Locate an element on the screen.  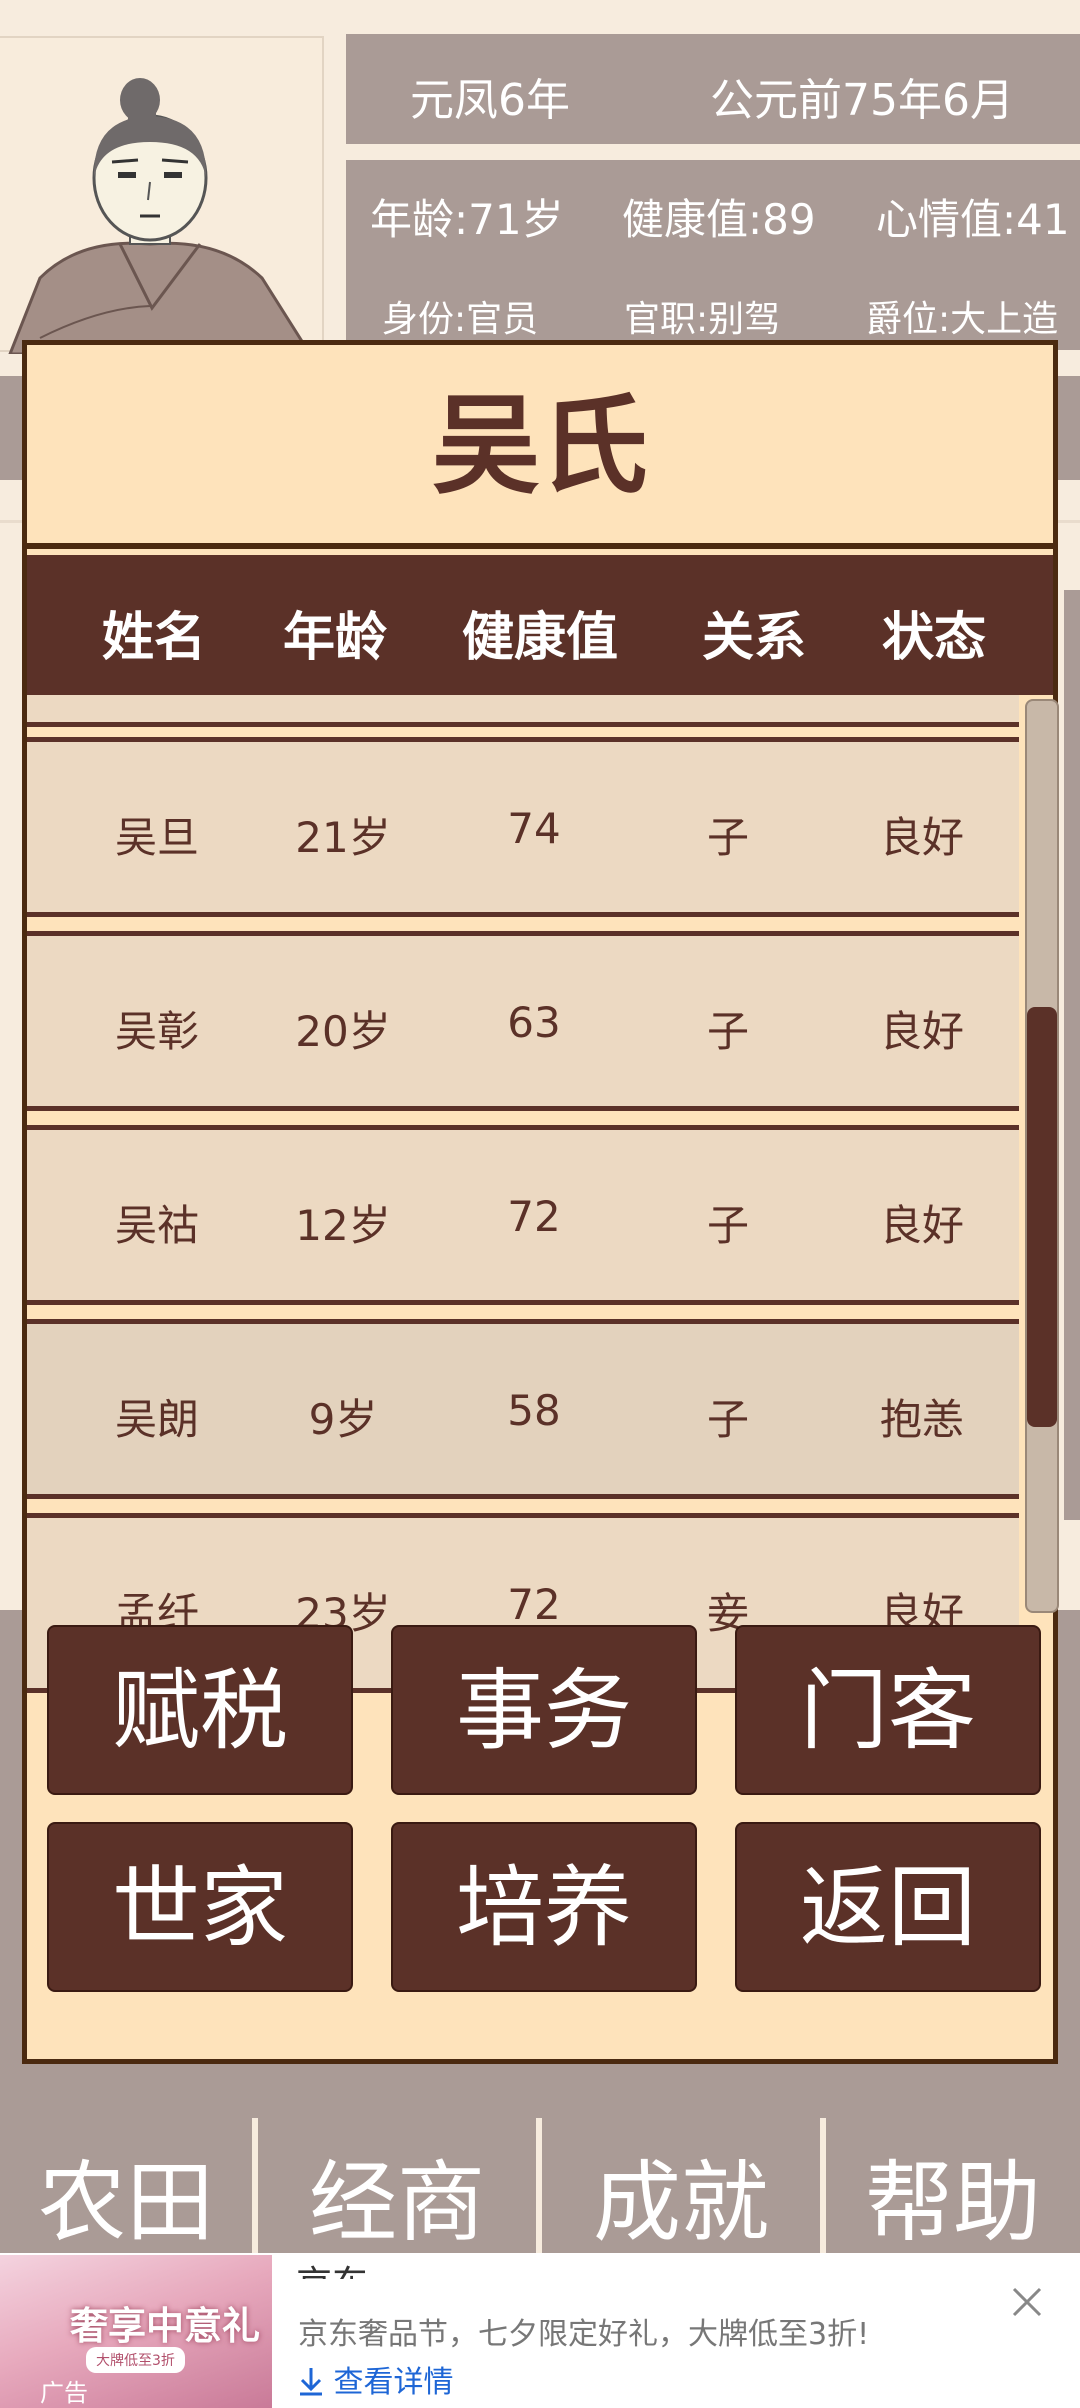
calendar-date: 公元前75年6月 is located at coordinates (862, 100).